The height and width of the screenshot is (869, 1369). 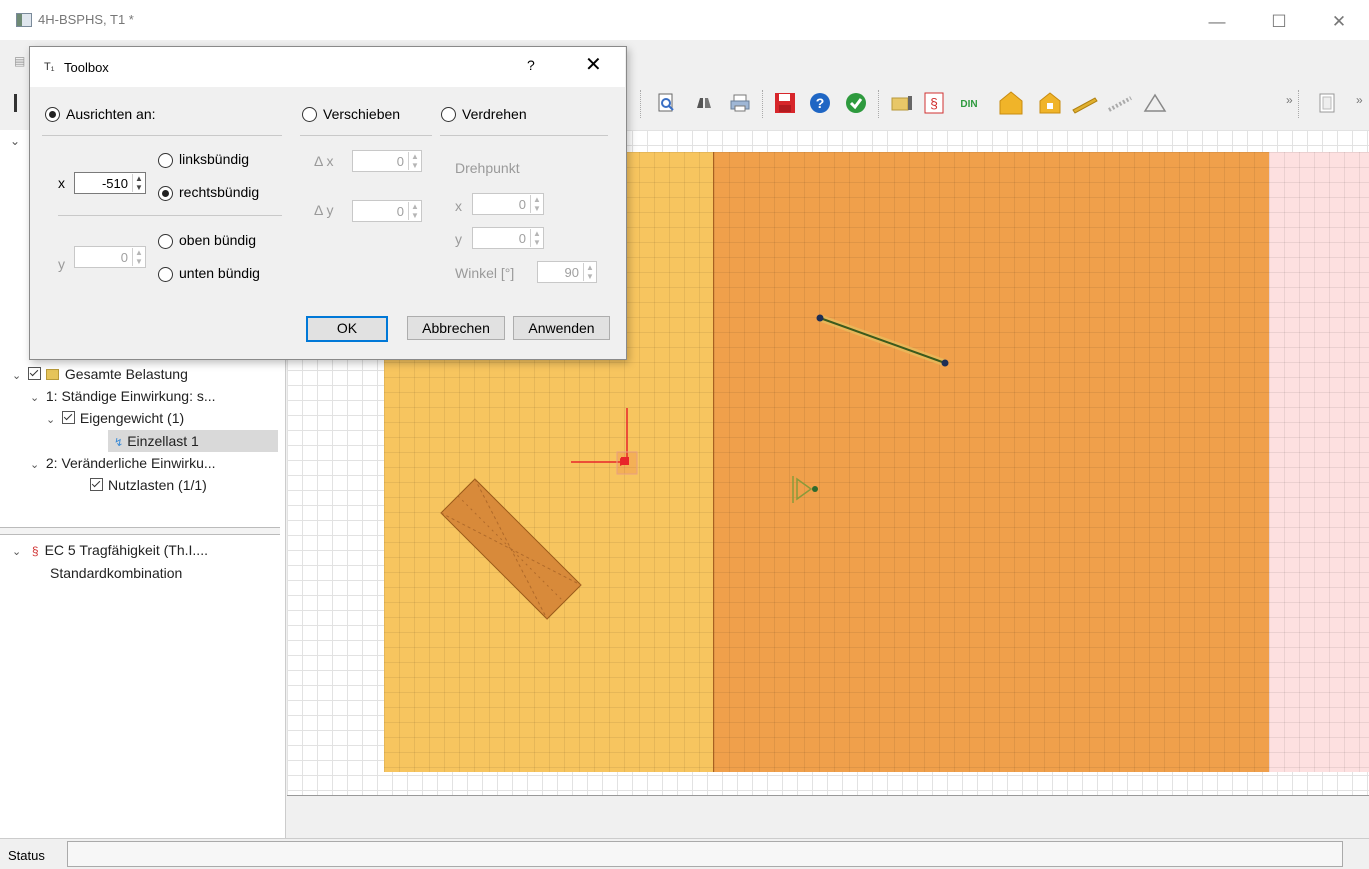 I want to click on save-icon, so click(x=785, y=103).